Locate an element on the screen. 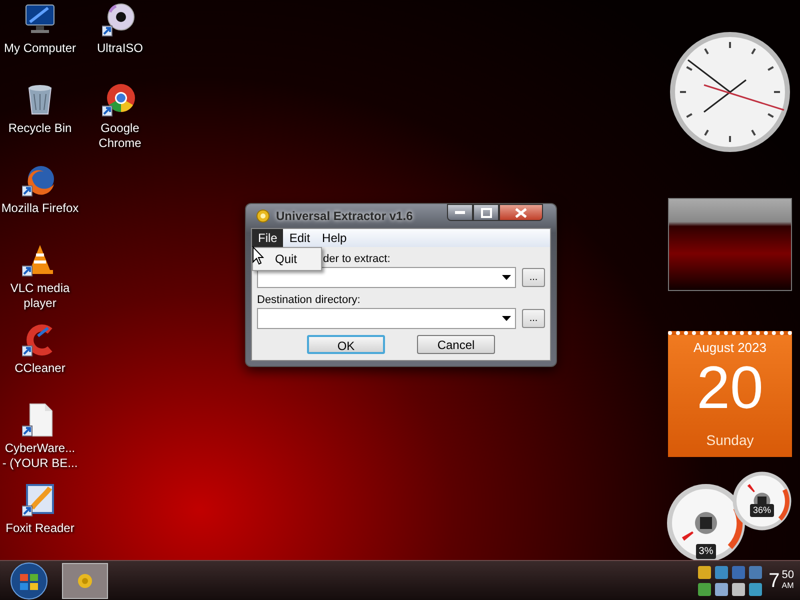 This screenshot has width=800, height=600. icon-label: VLC media player is located at coordinates (40, 296).